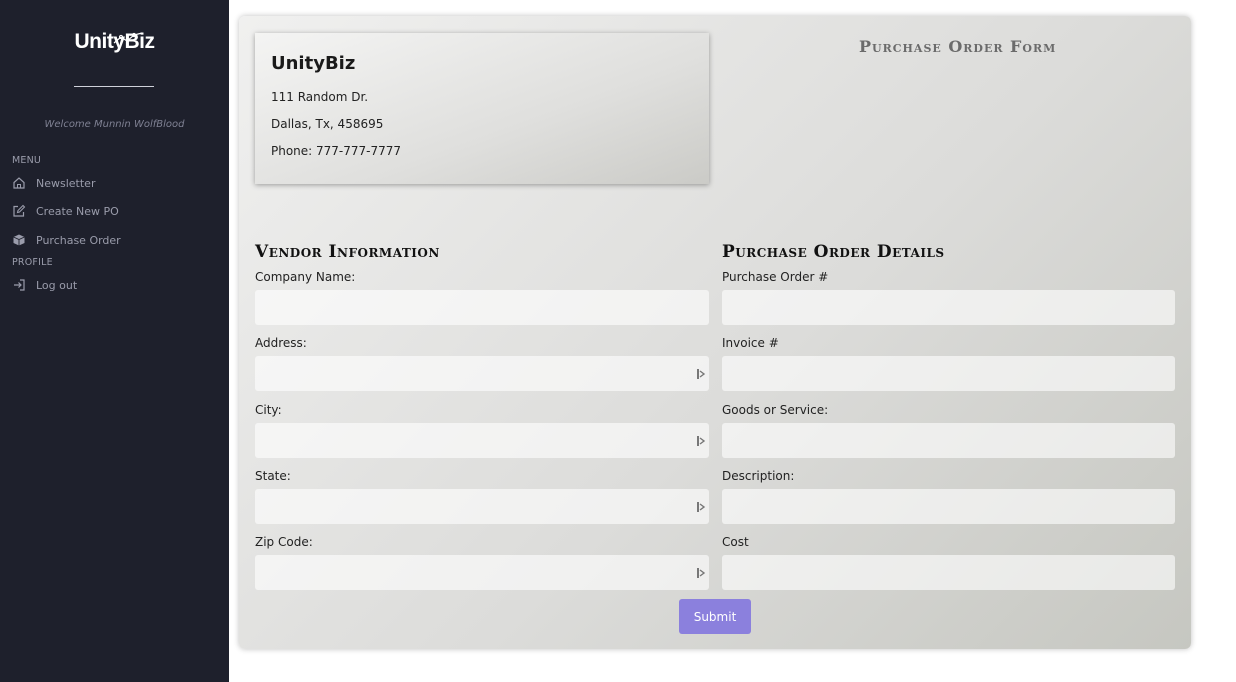  What do you see at coordinates (327, 124) in the screenshot?
I see `company-city: Dallas, Tx, 458695` at bounding box center [327, 124].